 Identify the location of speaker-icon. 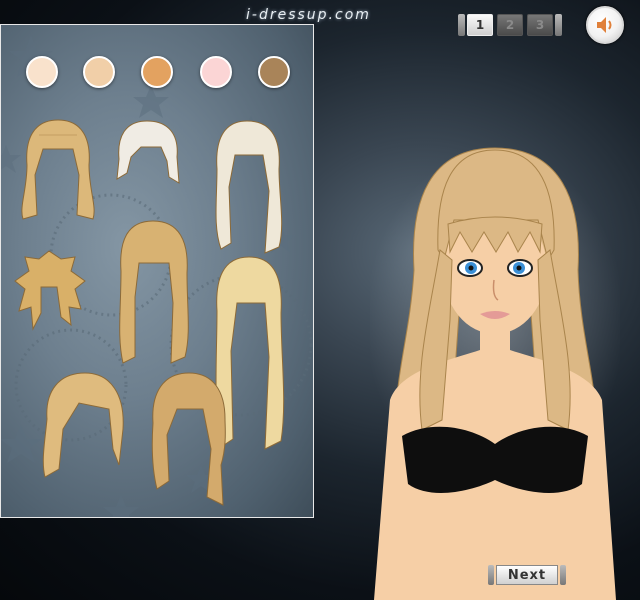
(604, 25).